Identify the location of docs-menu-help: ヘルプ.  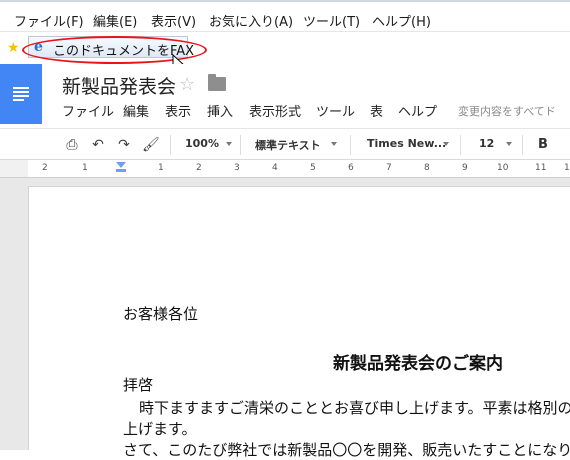
(417, 110).